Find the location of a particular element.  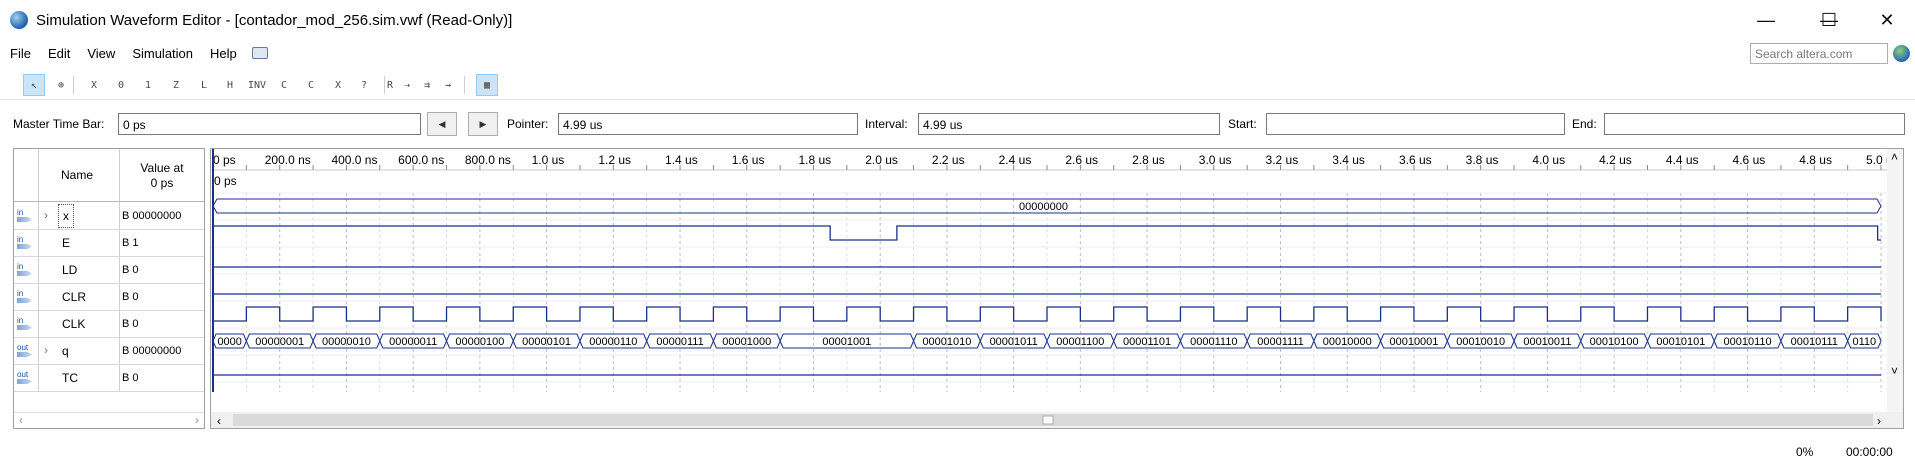

master-time-bar-field: 0 ps is located at coordinates (269, 124).